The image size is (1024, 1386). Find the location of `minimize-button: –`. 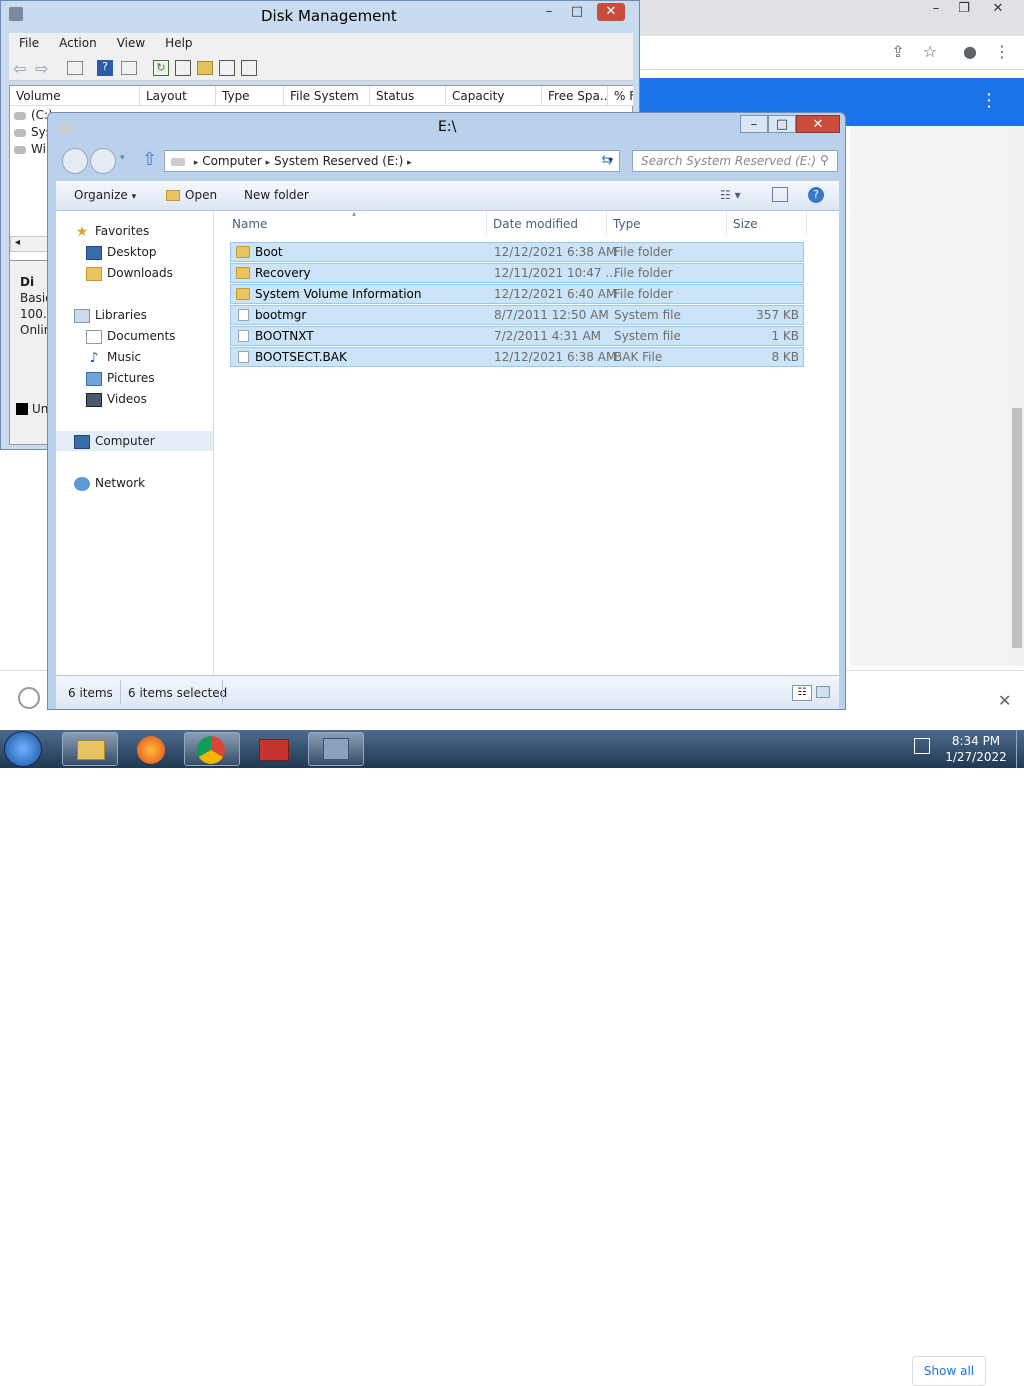

minimize-button: – is located at coordinates (754, 124).